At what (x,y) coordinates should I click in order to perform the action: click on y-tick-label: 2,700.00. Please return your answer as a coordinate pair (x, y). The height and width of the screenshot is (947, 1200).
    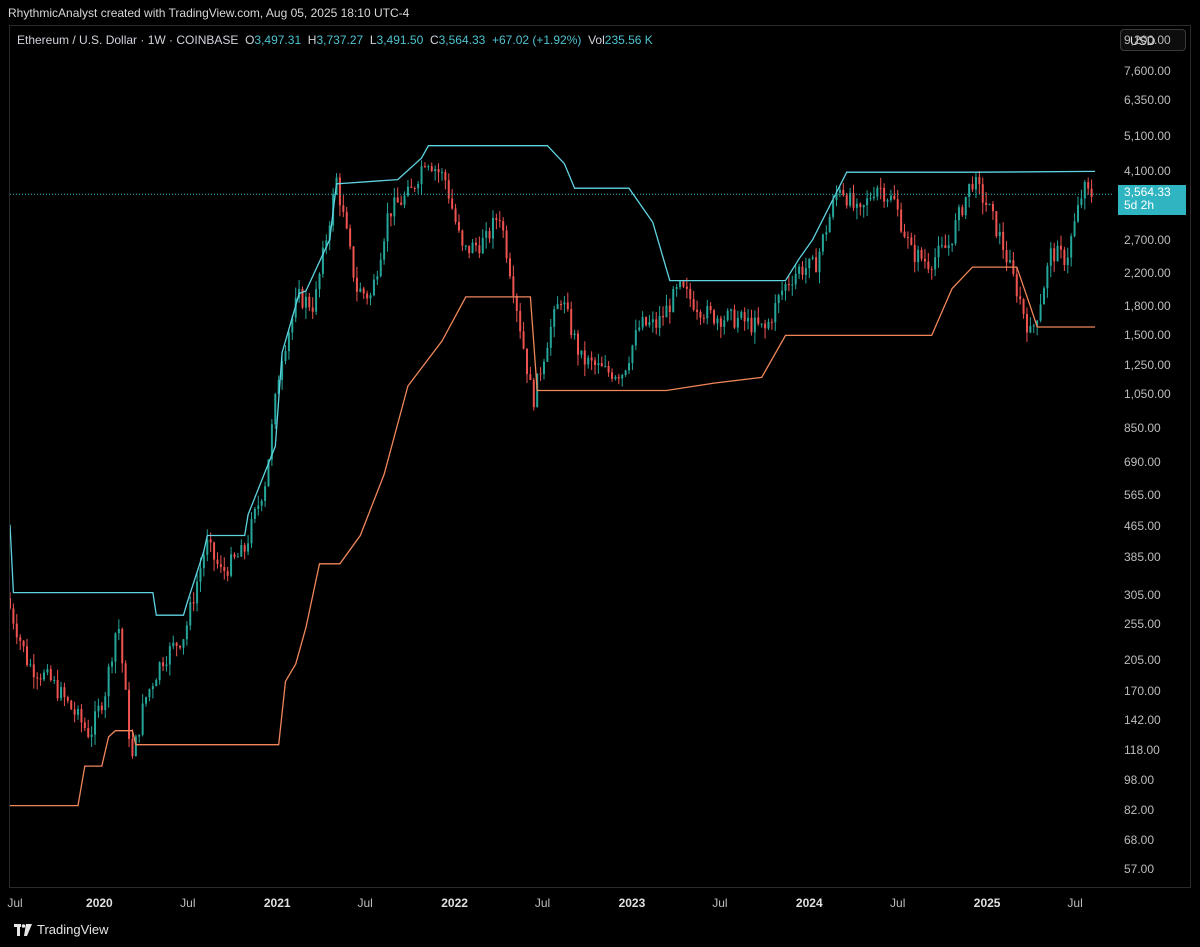
    Looking at the image, I should click on (1147, 239).